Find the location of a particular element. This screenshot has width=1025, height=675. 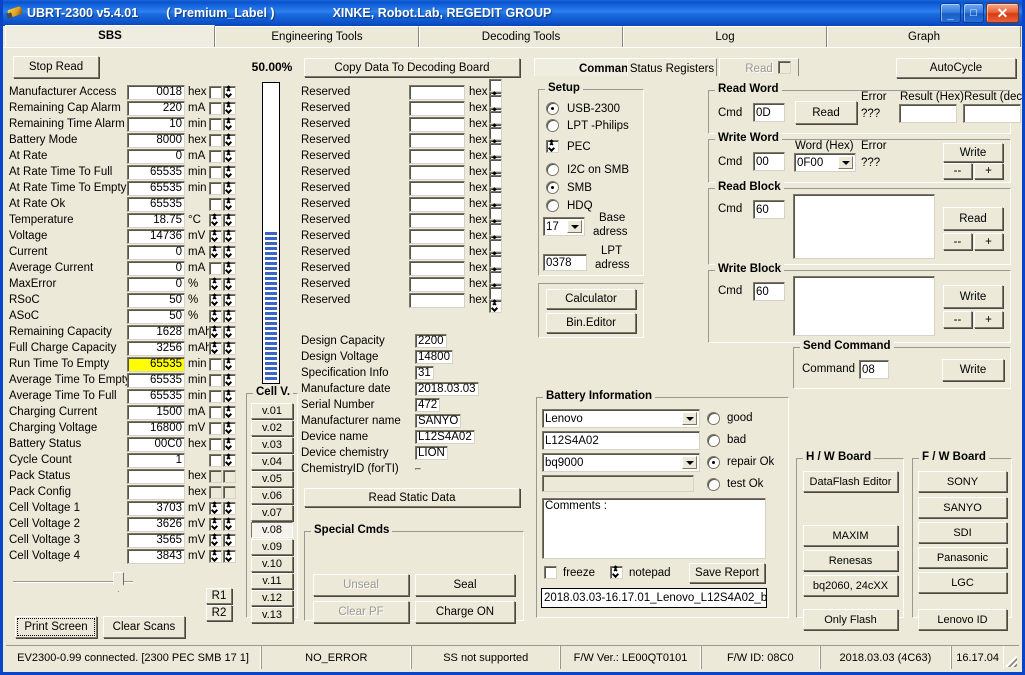

static-data-value: 31 is located at coordinates (424, 373).